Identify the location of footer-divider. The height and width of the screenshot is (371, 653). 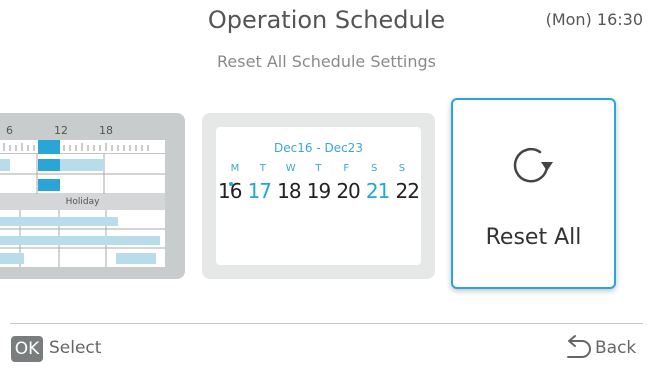
(326, 323).